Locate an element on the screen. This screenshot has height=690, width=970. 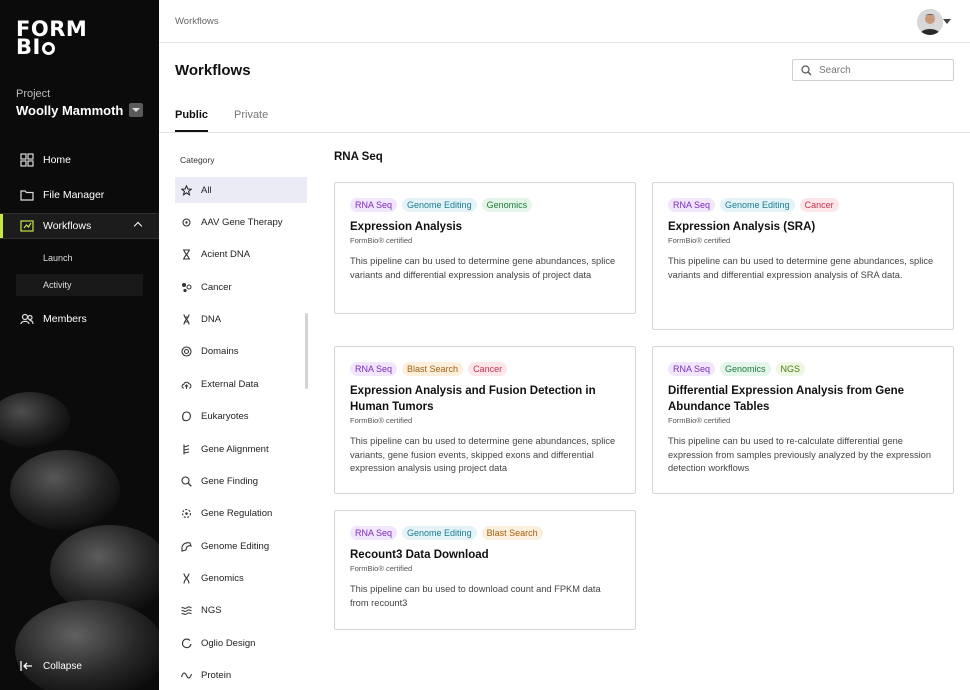
category-heading: Category is located at coordinates (197, 160).